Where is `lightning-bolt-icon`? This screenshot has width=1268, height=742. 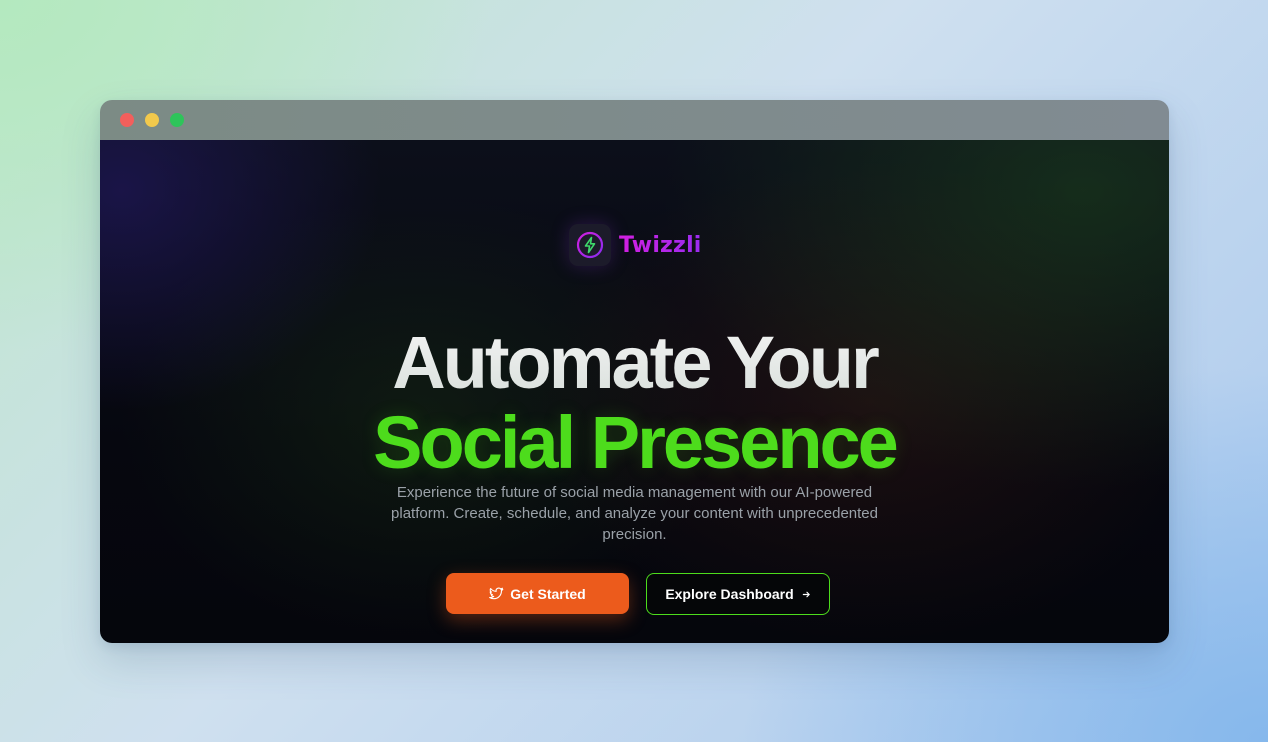 lightning-bolt-icon is located at coordinates (590, 245).